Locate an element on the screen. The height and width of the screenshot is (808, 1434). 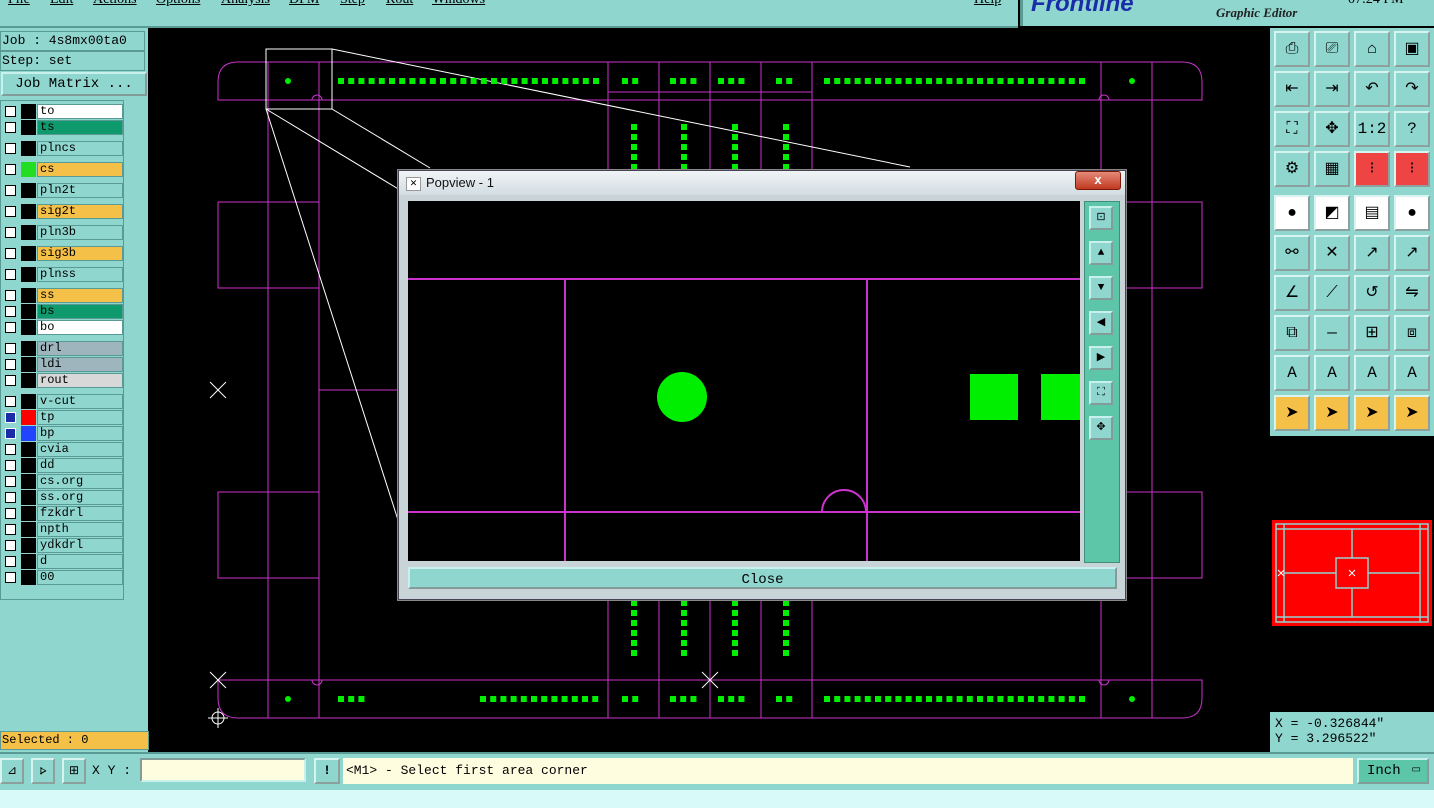
layer-name: ts is located at coordinates (80, 127).